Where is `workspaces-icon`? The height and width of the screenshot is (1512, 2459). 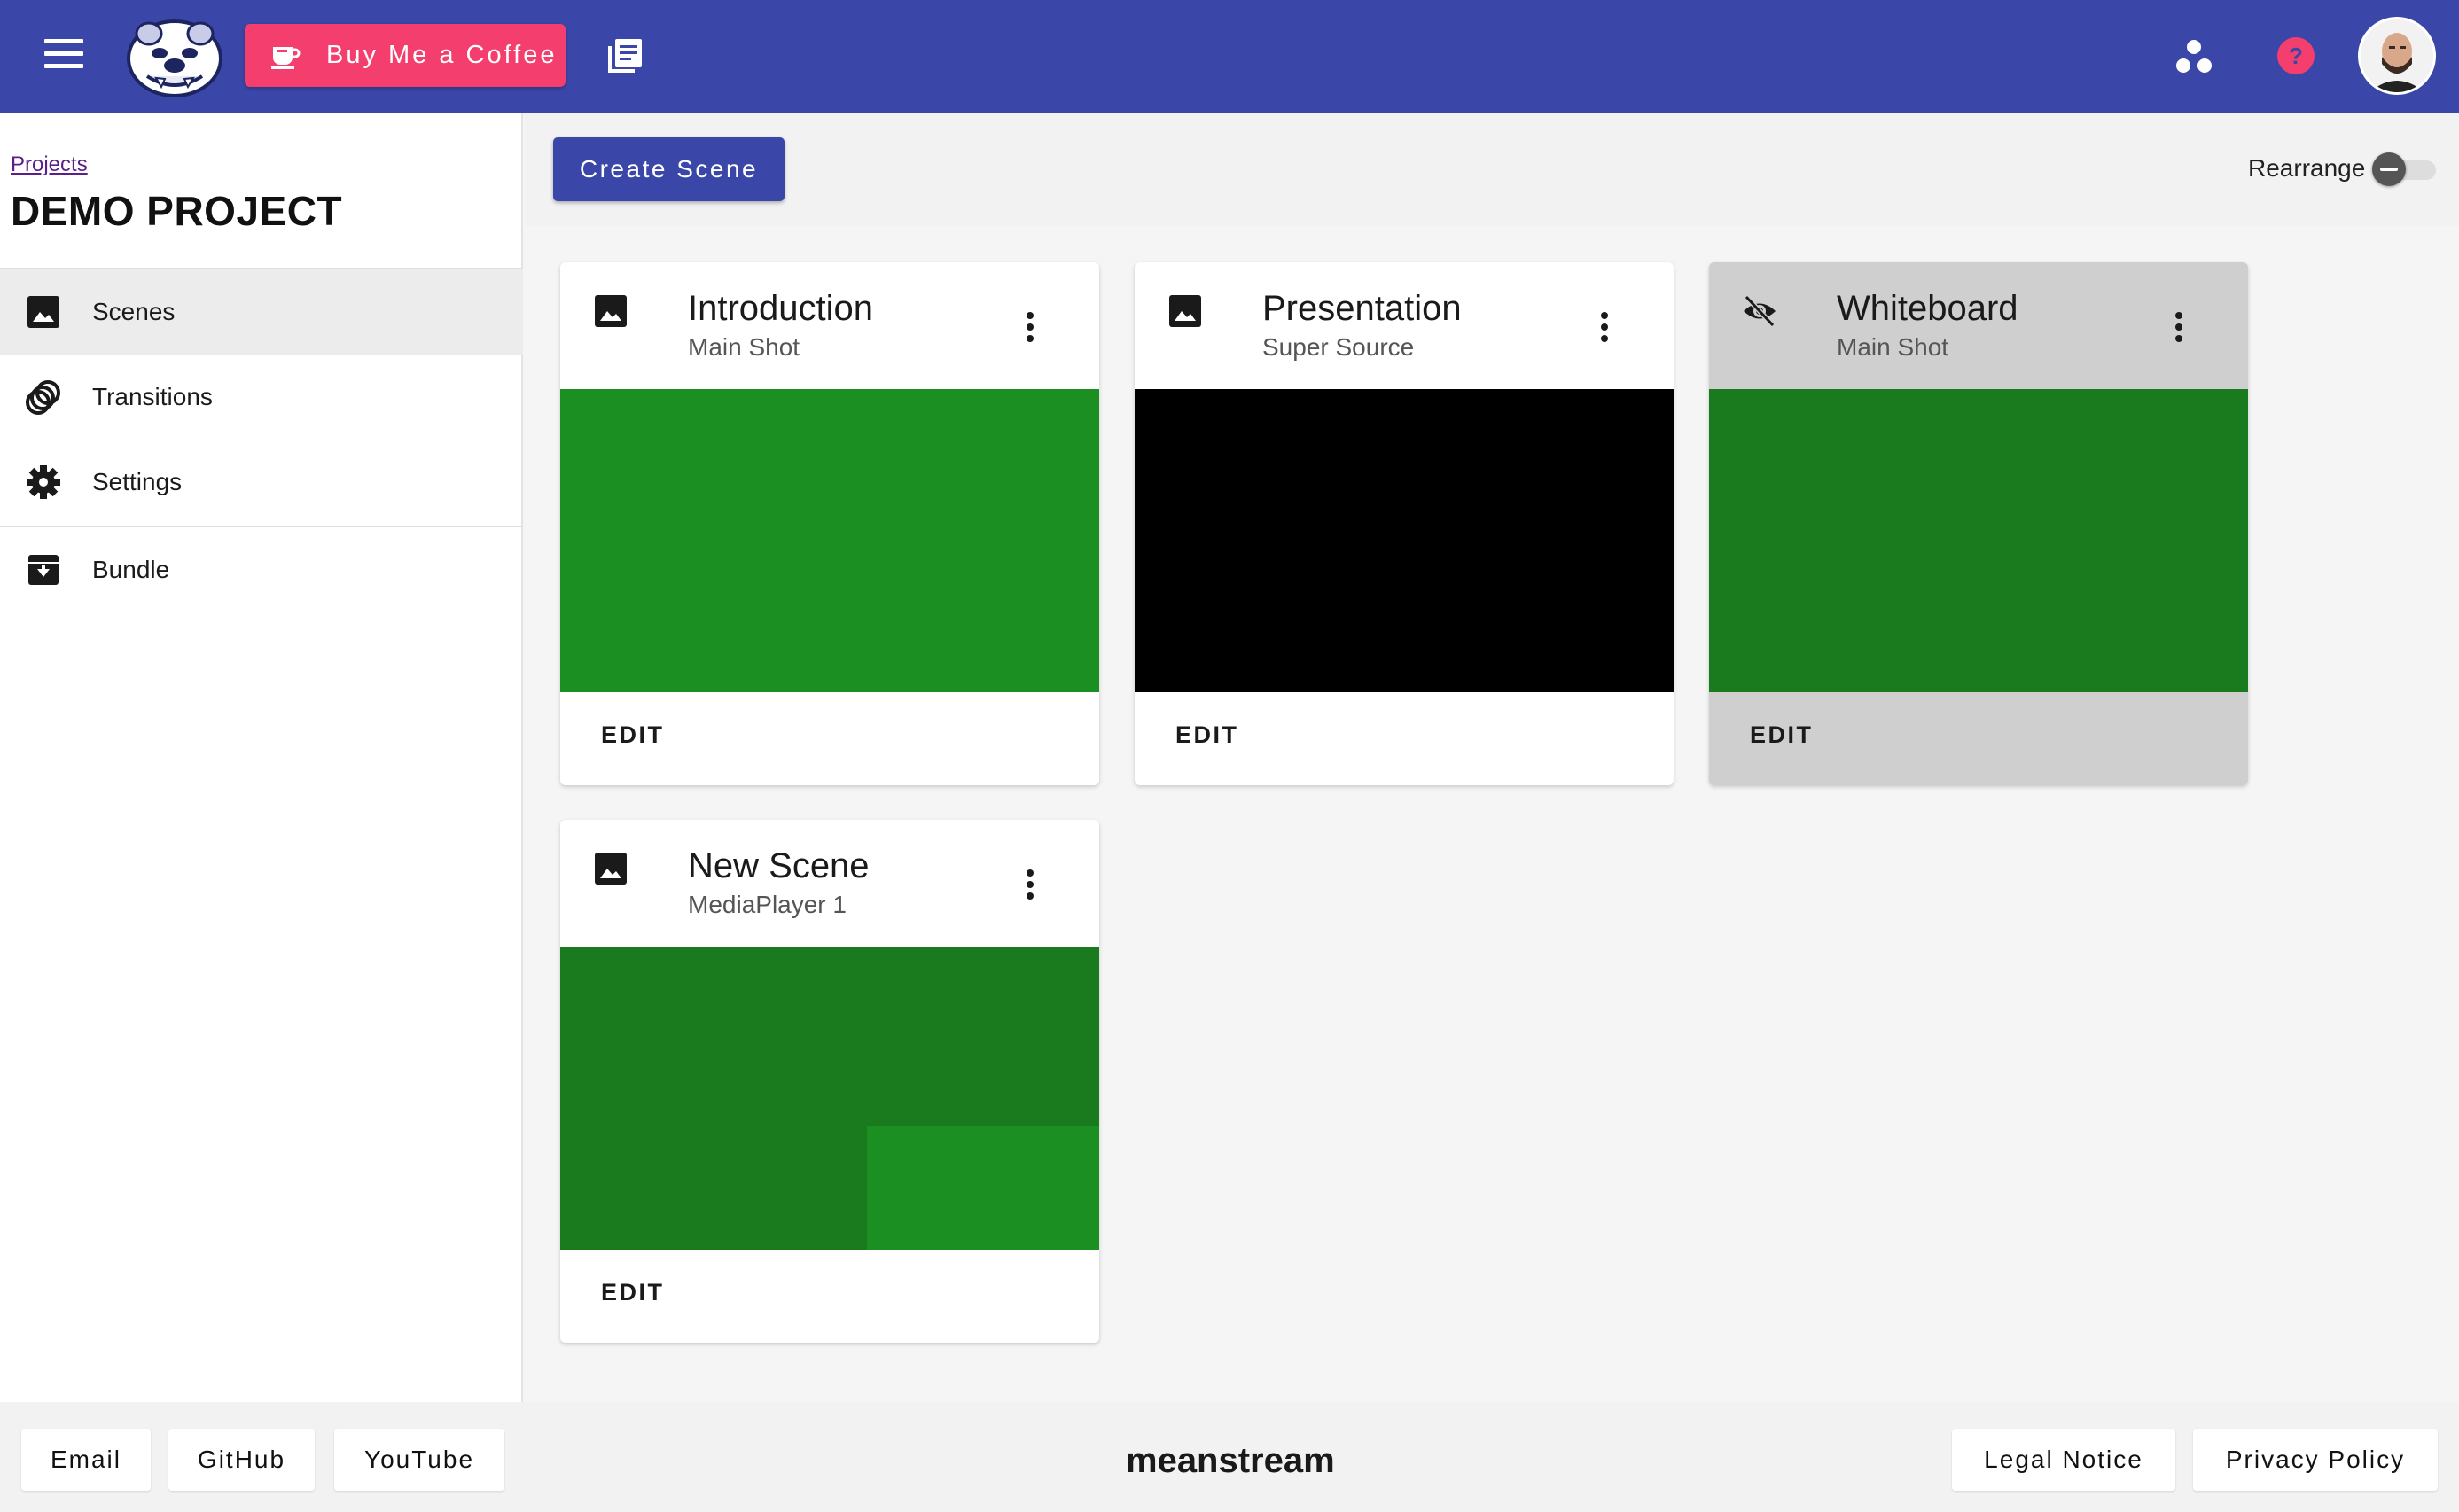
workspaces-icon is located at coordinates (2194, 58).